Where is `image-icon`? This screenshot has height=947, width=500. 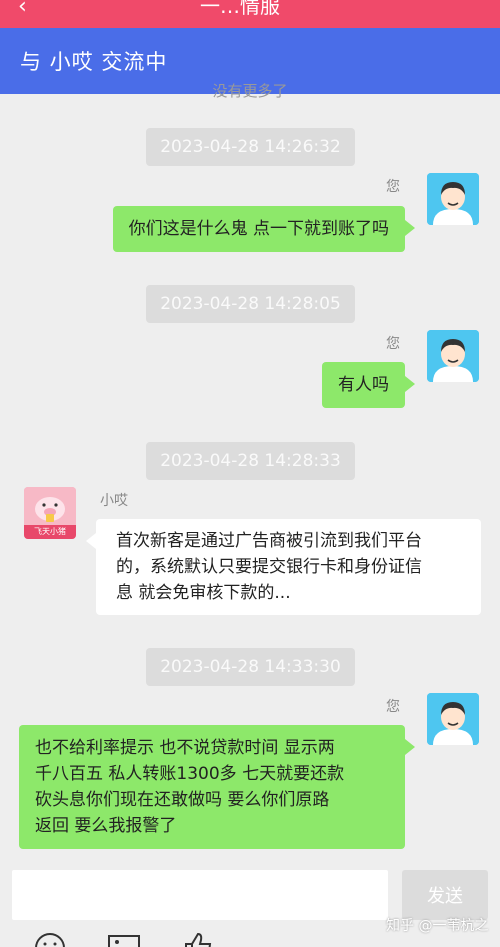 image-icon is located at coordinates (124, 938).